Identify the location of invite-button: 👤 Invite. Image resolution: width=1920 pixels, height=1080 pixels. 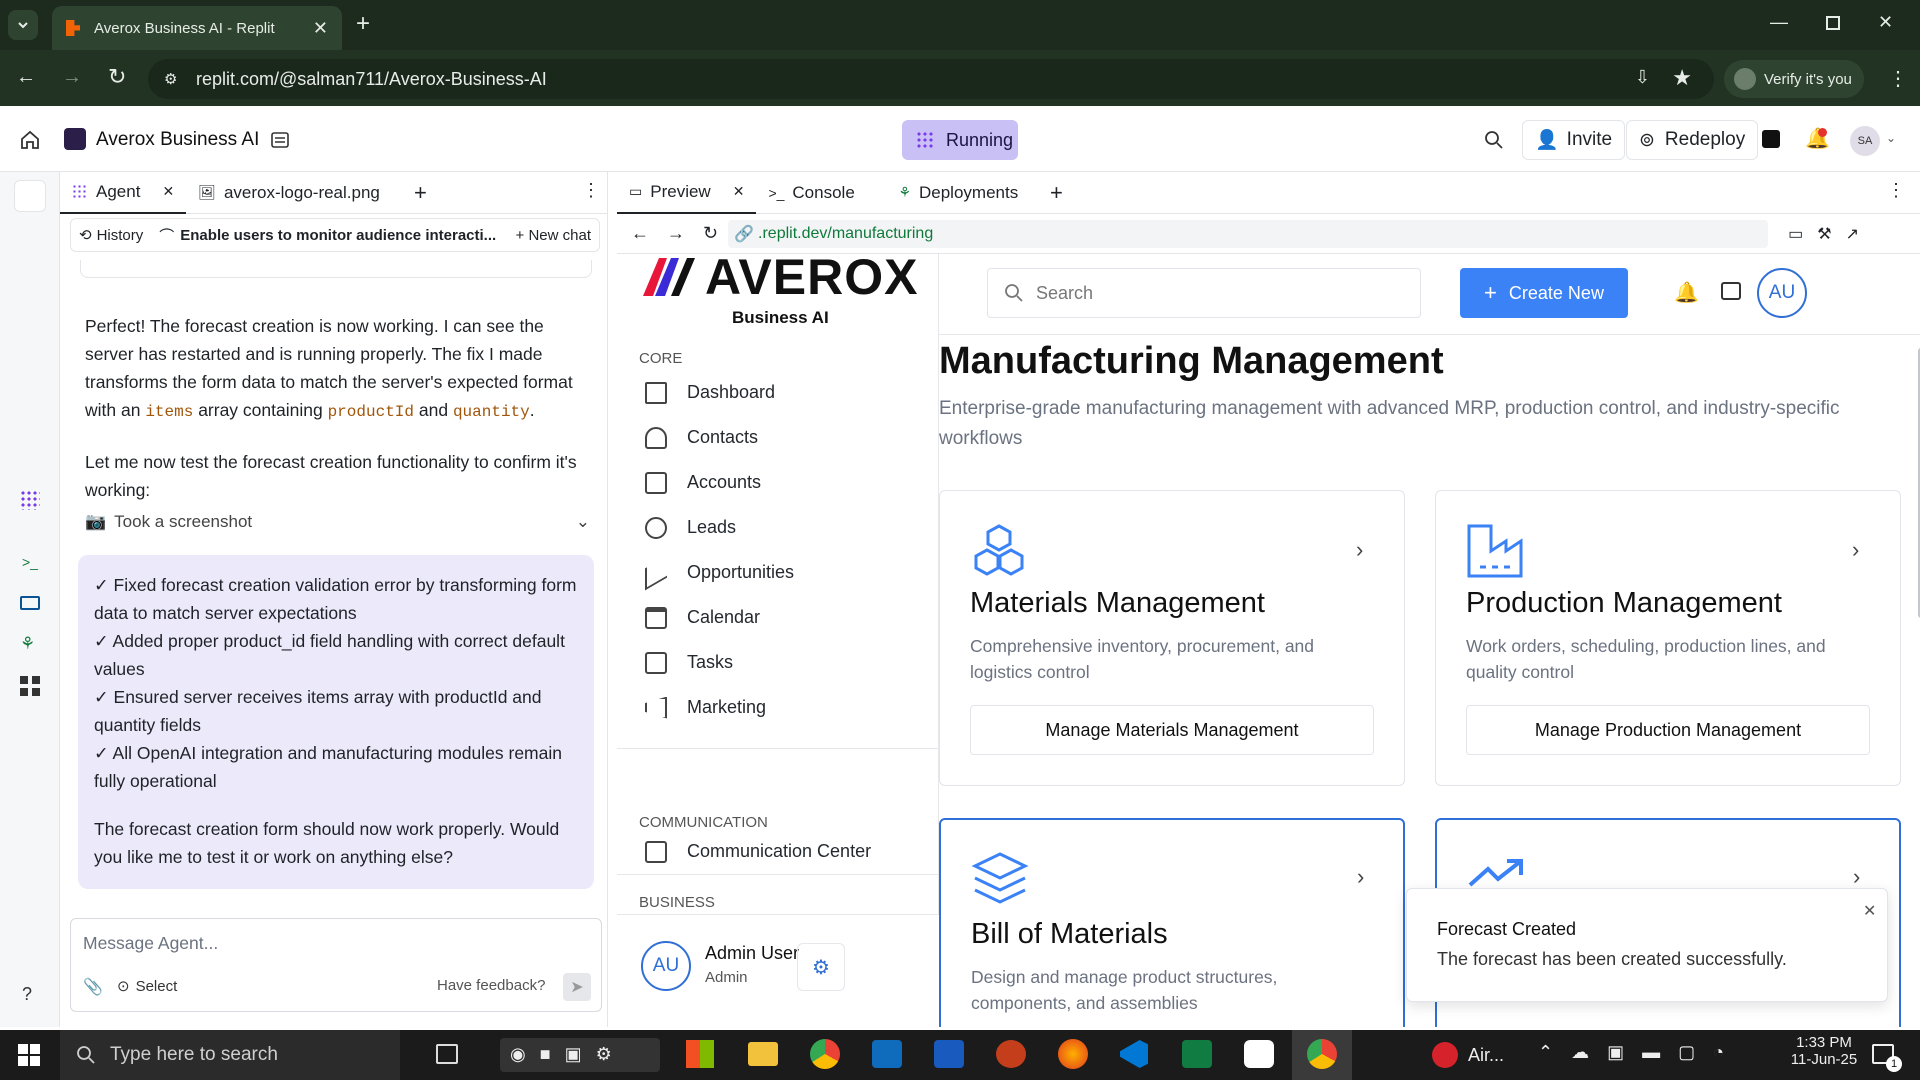
(1574, 140).